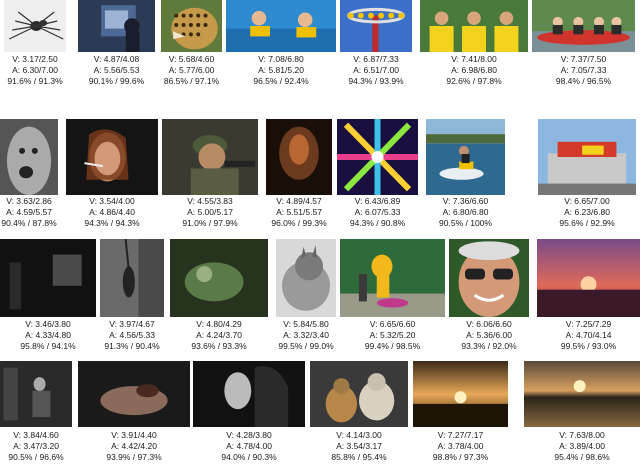 Image resolution: width=640 pixels, height=472 pixels. What do you see at coordinates (116, 26) in the screenshot?
I see `photo-tv-room` at bounding box center [116, 26].